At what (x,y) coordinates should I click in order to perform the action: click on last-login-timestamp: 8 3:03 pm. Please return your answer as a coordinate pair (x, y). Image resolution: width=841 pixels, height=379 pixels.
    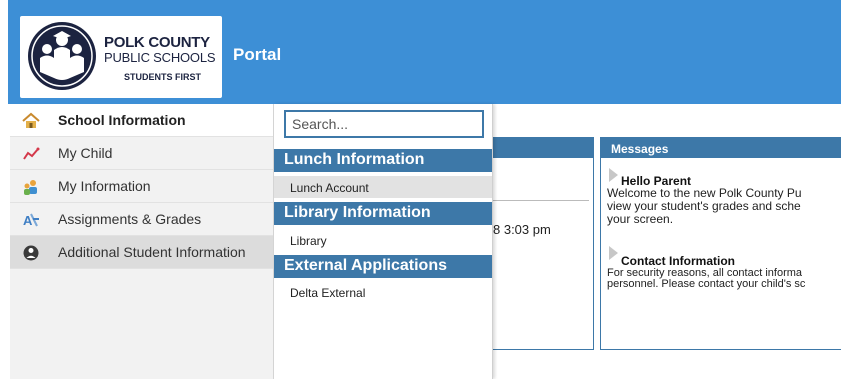
    Looking at the image, I should click on (522, 229).